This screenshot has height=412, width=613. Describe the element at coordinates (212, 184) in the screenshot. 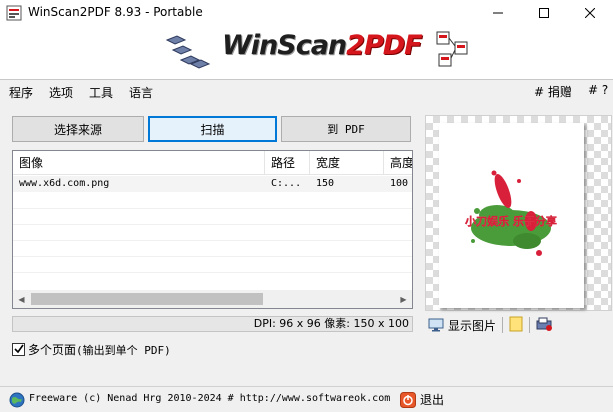

I see `table-row: www.x6d.com.png C:... 150 100` at that location.